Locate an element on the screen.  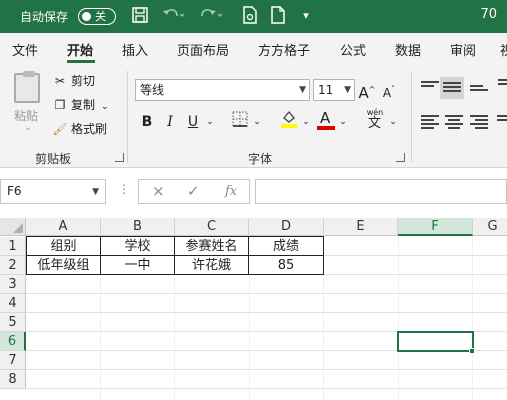
phonetic-dropdown-icon: ⌄ is located at coordinates (393, 122).